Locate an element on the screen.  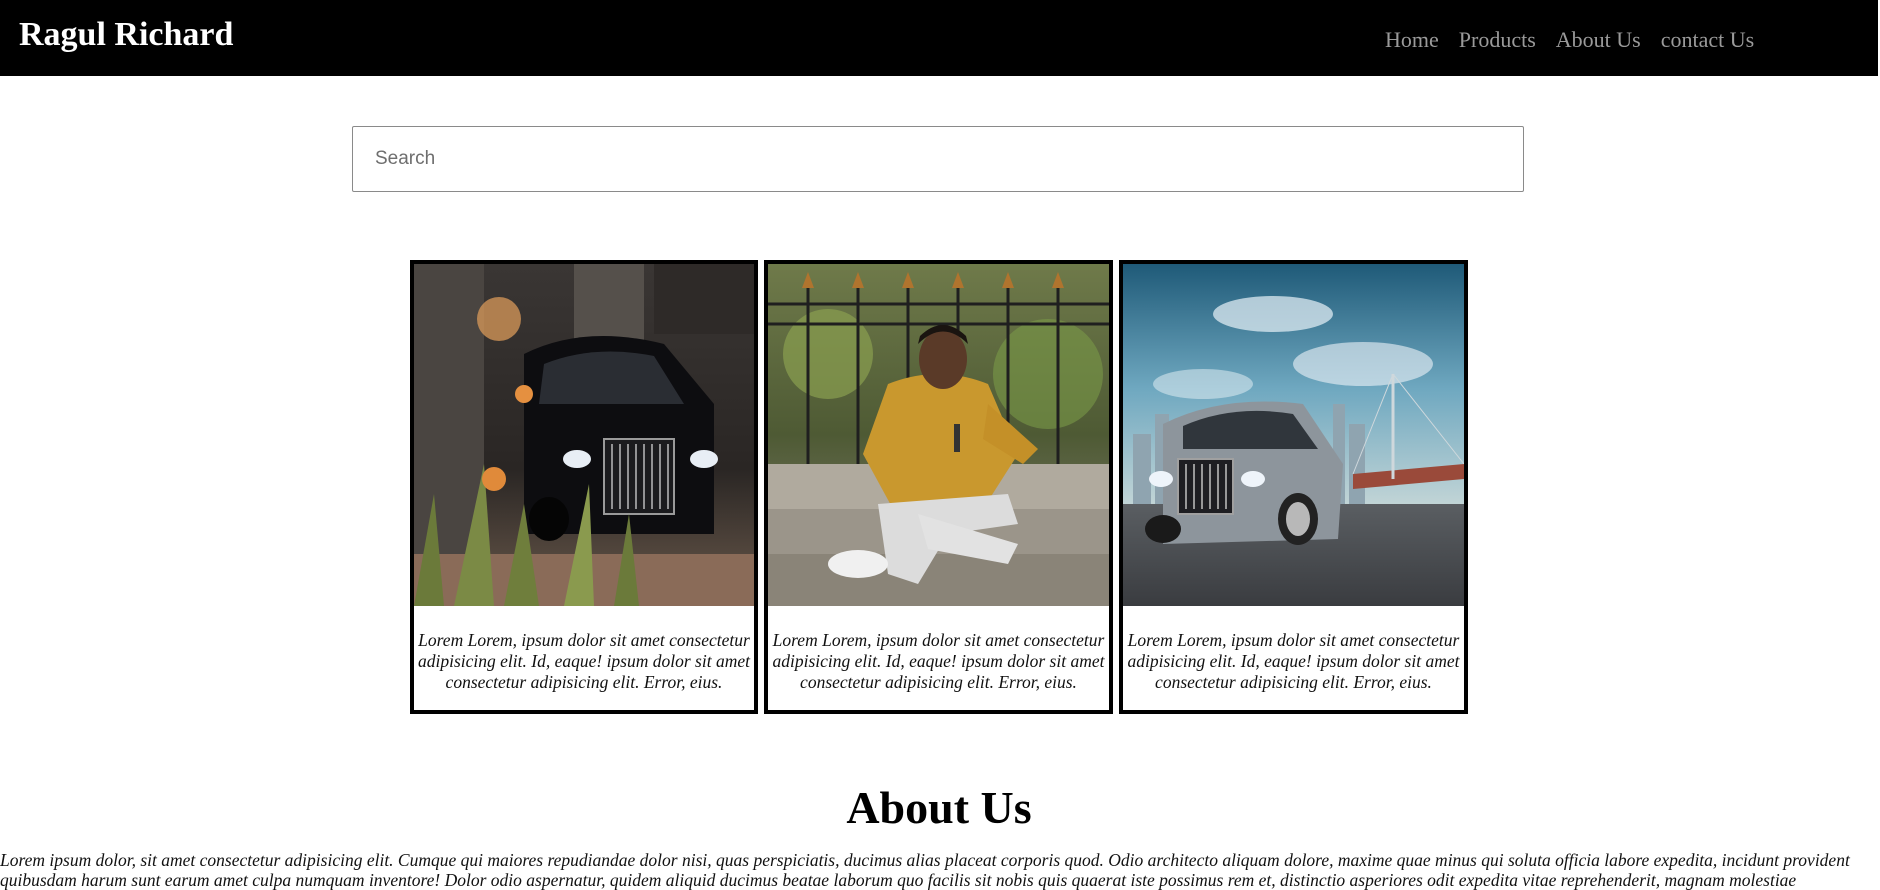
nav-link-about-us: About Us is located at coordinates (1598, 40).